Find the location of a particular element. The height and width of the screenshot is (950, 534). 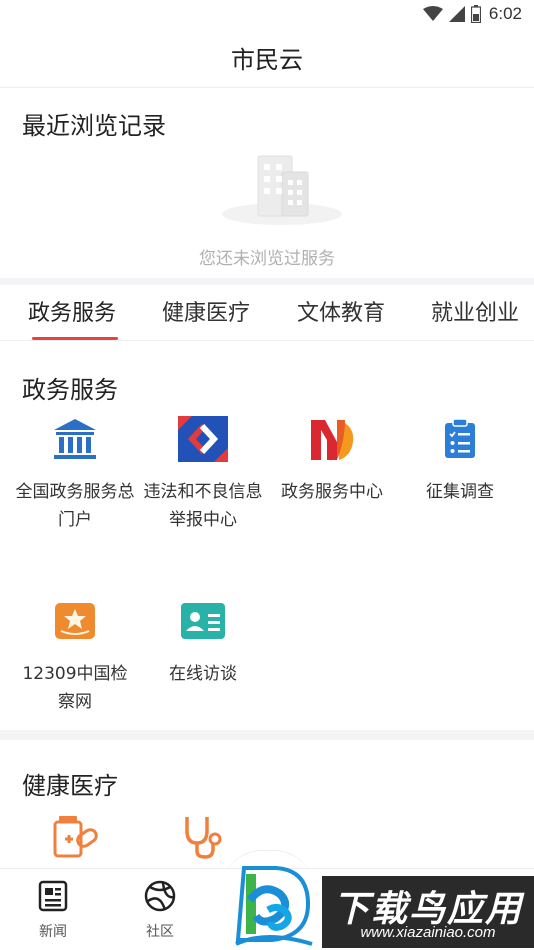

nav-item-community: 社区 is located at coordinates (160, 910).